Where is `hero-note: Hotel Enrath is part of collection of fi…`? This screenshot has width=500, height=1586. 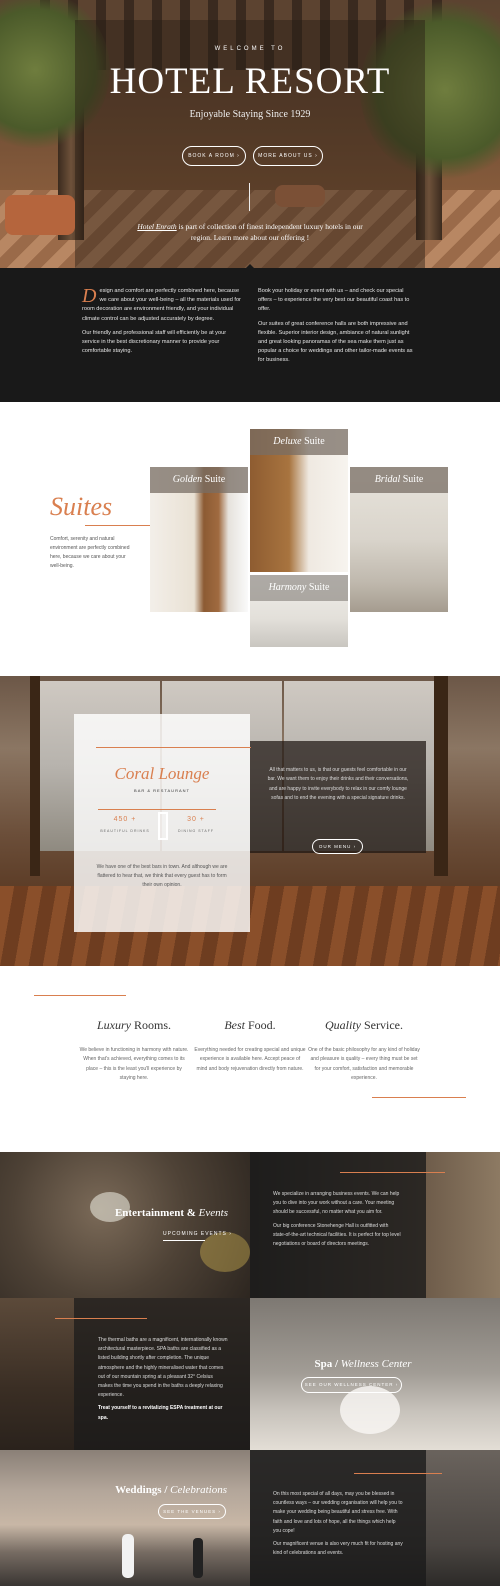 hero-note: Hotel Enrath is part of collection of fi… is located at coordinates (250, 232).